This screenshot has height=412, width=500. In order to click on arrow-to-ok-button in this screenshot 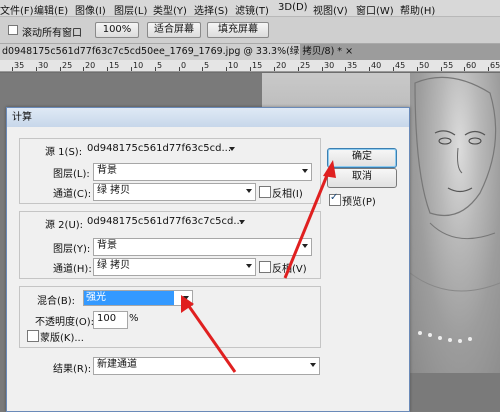, I will do `click(309, 219)`.